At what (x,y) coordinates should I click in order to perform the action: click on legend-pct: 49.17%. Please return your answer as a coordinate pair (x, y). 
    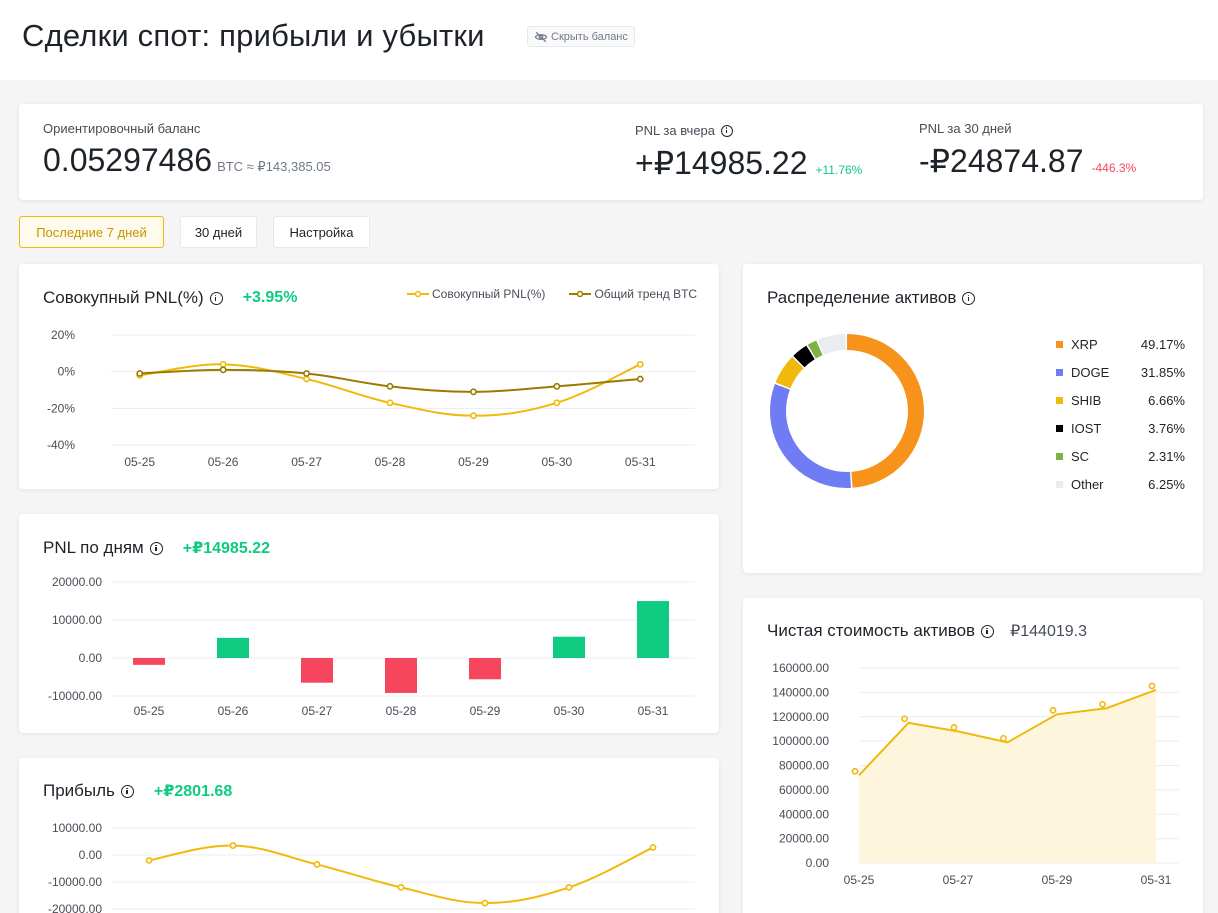
    Looking at the image, I should click on (1162, 344).